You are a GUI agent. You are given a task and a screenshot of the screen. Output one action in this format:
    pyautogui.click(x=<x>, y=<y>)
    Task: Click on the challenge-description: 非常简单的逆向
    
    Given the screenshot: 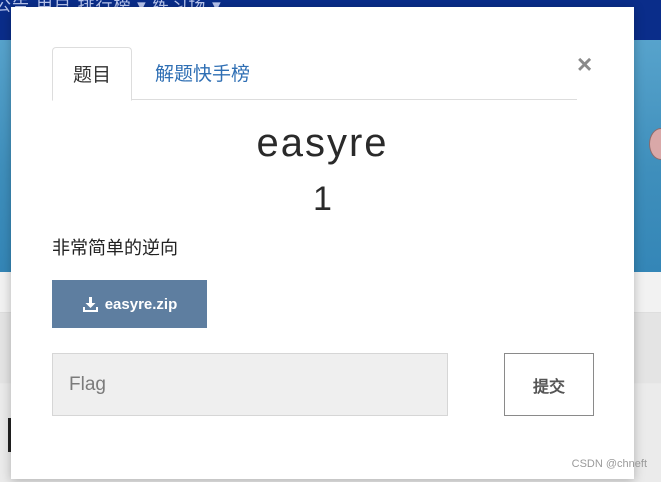 What is the action you would take?
    pyautogui.click(x=115, y=248)
    